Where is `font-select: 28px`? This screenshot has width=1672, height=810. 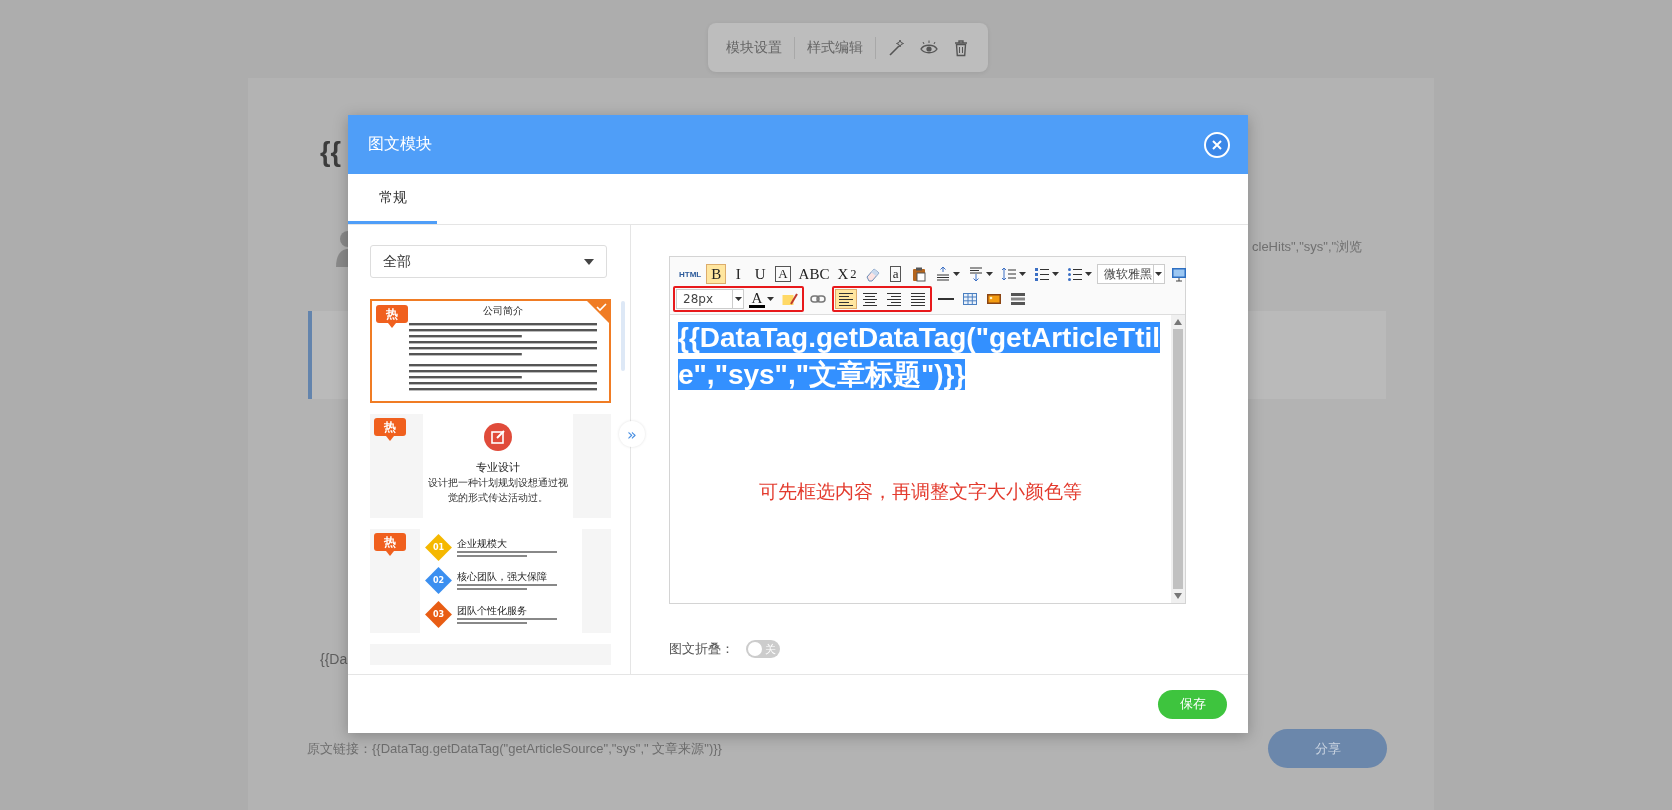
font-select: 28px is located at coordinates (710, 299).